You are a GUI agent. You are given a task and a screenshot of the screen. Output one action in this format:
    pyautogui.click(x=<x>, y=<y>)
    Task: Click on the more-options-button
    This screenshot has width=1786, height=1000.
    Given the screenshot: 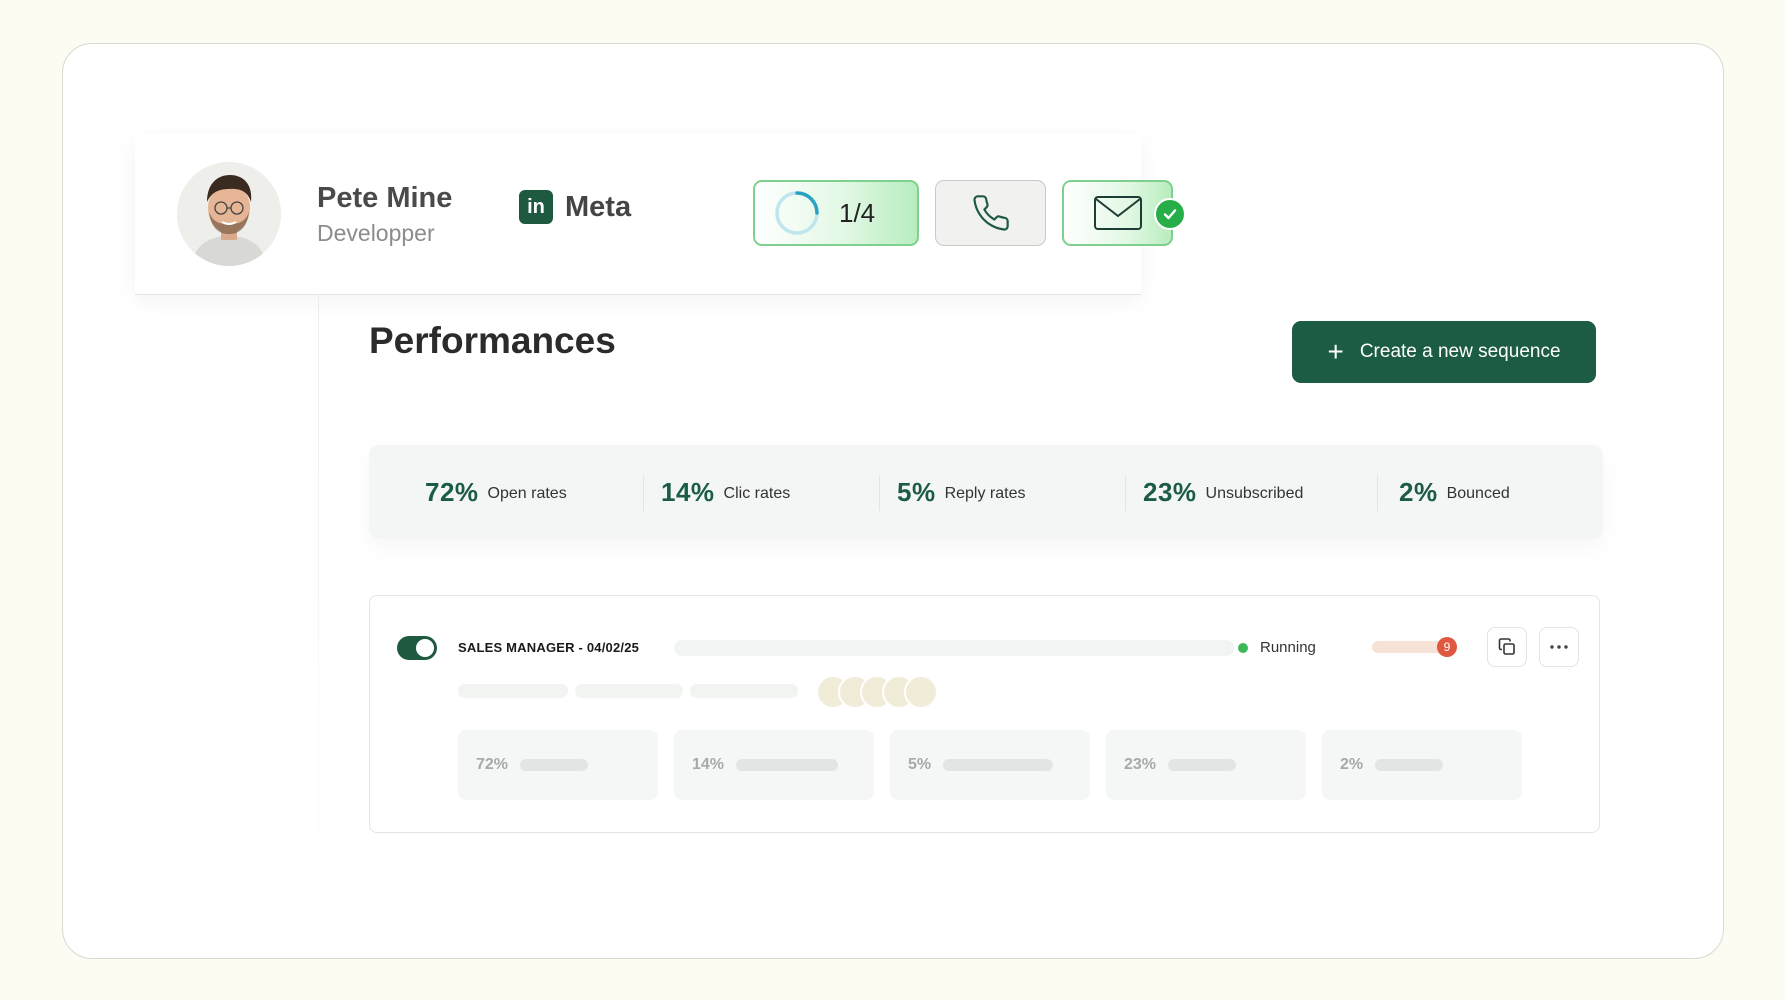 What is the action you would take?
    pyautogui.click(x=1559, y=647)
    